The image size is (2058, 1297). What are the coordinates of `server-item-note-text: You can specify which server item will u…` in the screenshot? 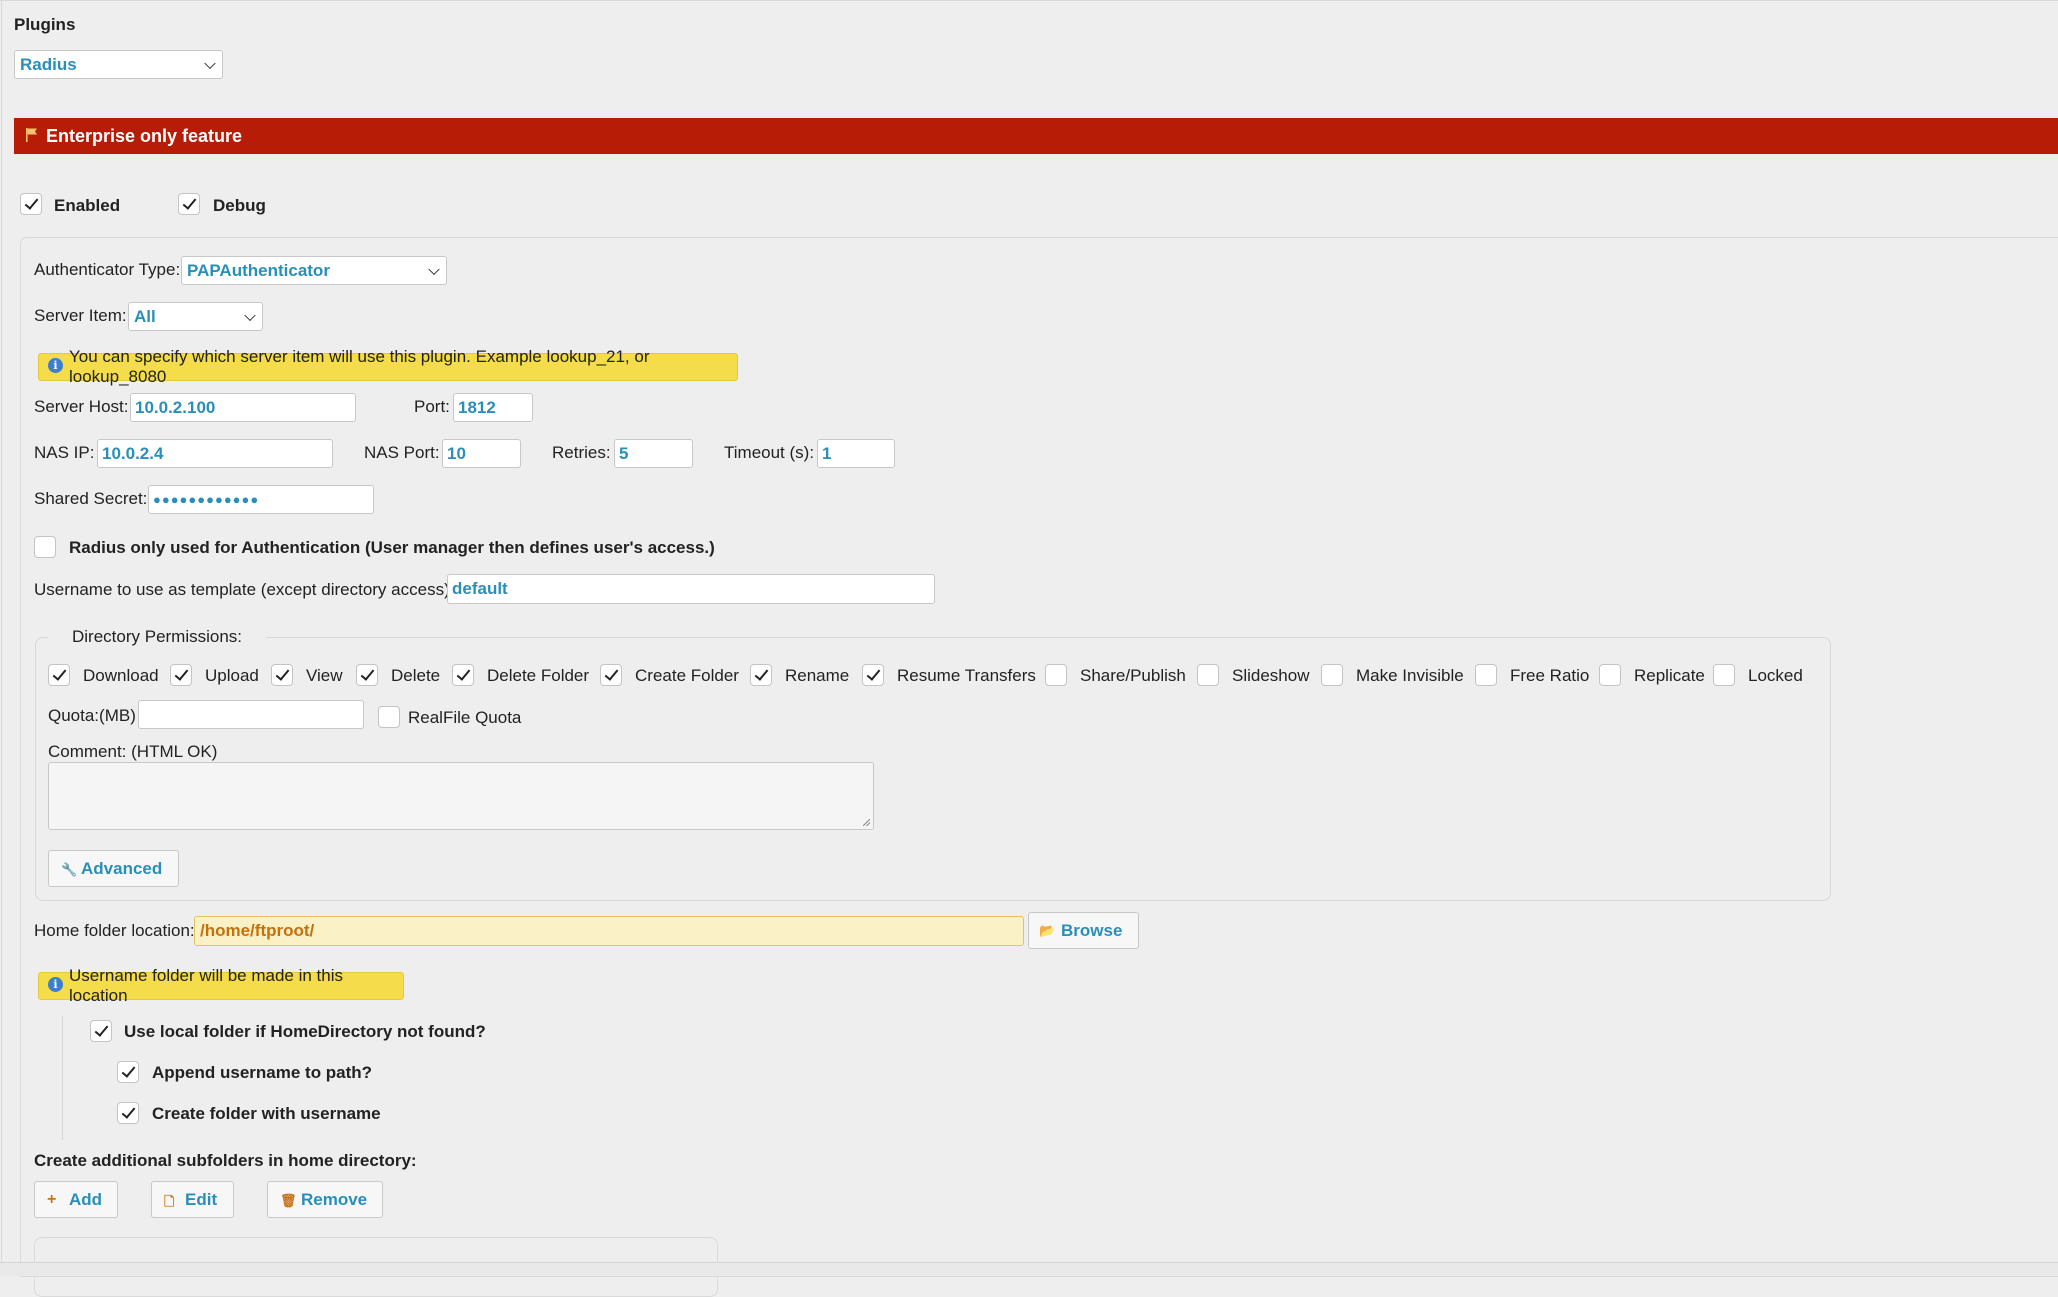 It's located at (359, 366).